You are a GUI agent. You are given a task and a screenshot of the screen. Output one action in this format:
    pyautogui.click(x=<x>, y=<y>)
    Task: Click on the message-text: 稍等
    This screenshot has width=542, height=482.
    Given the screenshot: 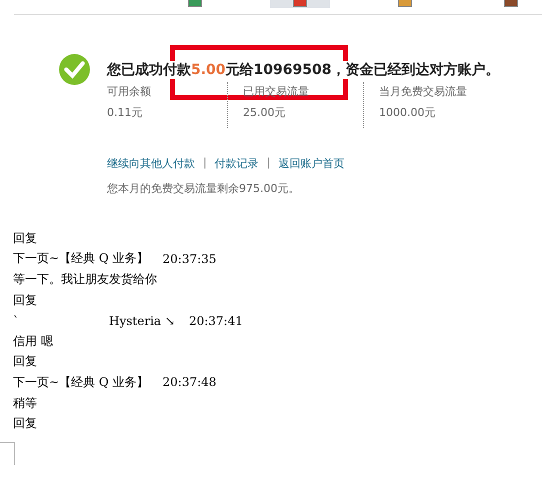 What is the action you would take?
    pyautogui.click(x=25, y=403)
    